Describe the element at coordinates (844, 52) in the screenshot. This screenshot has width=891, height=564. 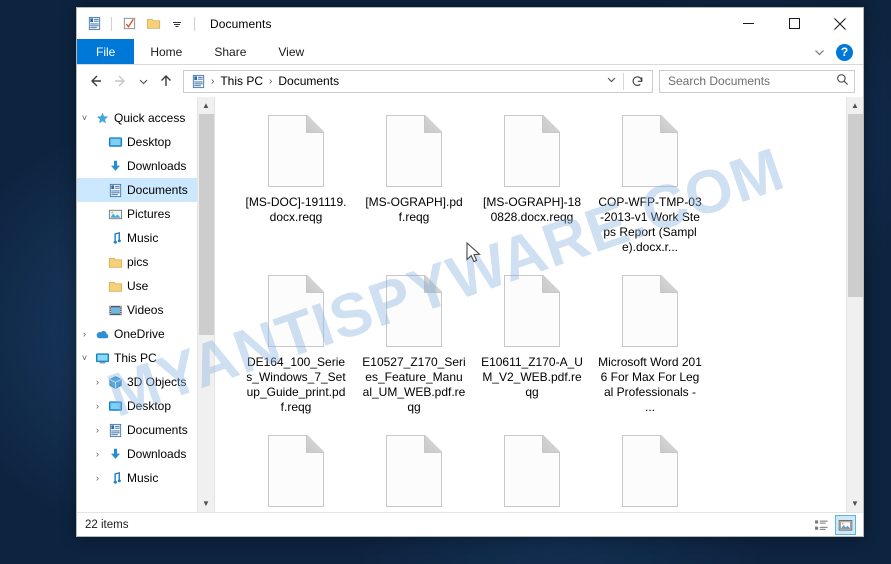
I see `help-button: ?` at that location.